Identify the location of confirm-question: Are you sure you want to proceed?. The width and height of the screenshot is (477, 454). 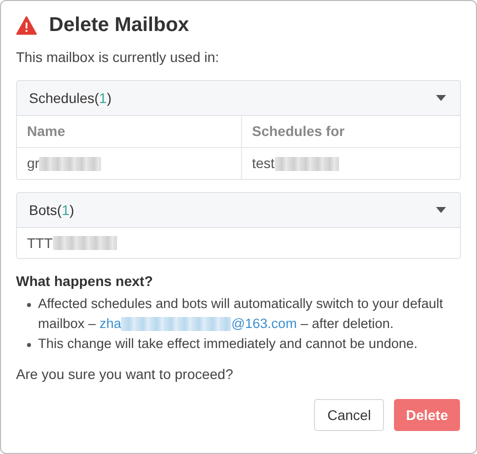
(125, 374).